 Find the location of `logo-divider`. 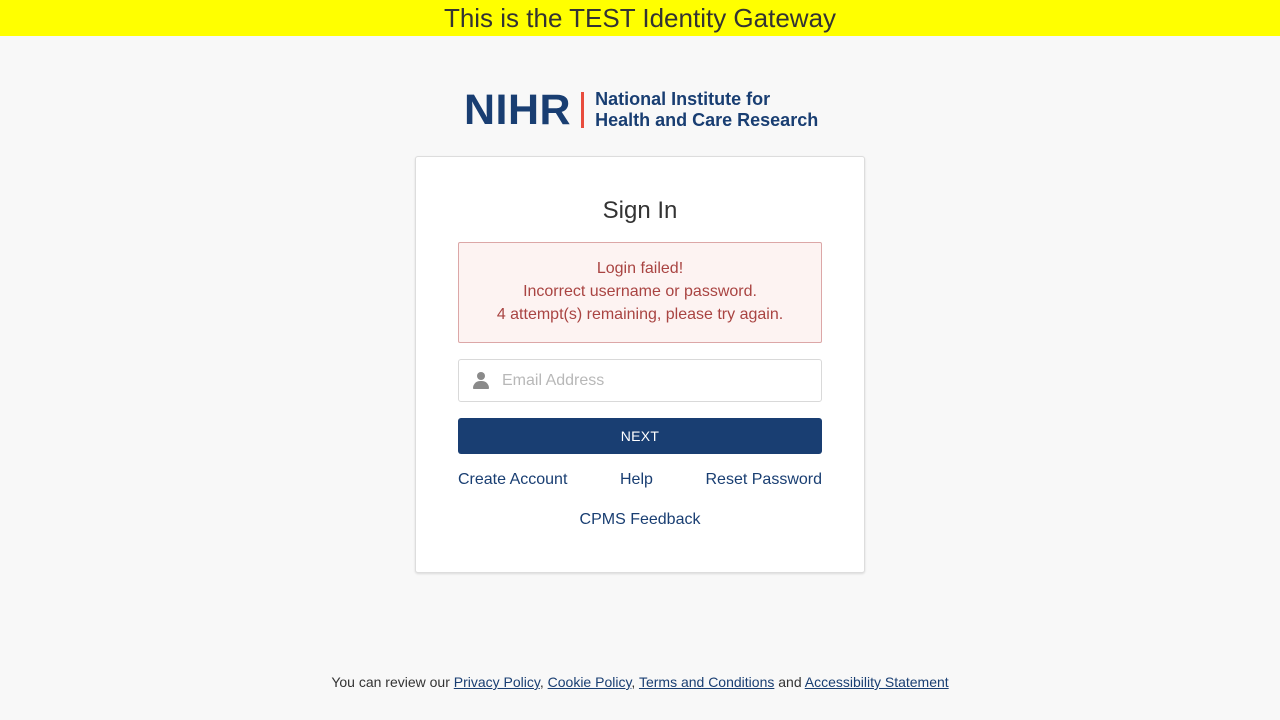

logo-divider is located at coordinates (583, 110).